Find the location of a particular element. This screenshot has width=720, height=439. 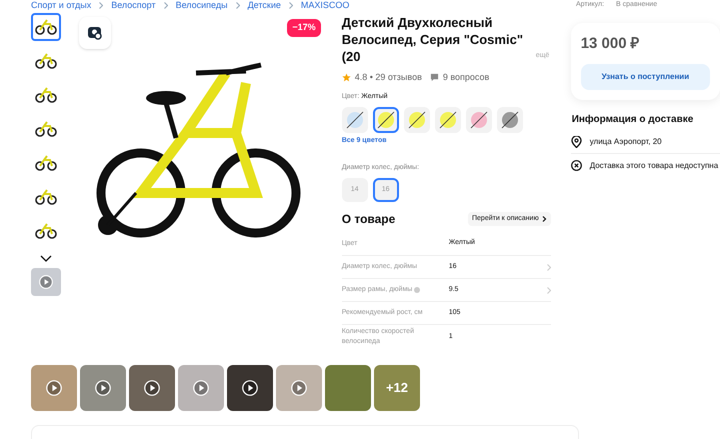

breadcrumb-link: Велосипеды is located at coordinates (202, 5).